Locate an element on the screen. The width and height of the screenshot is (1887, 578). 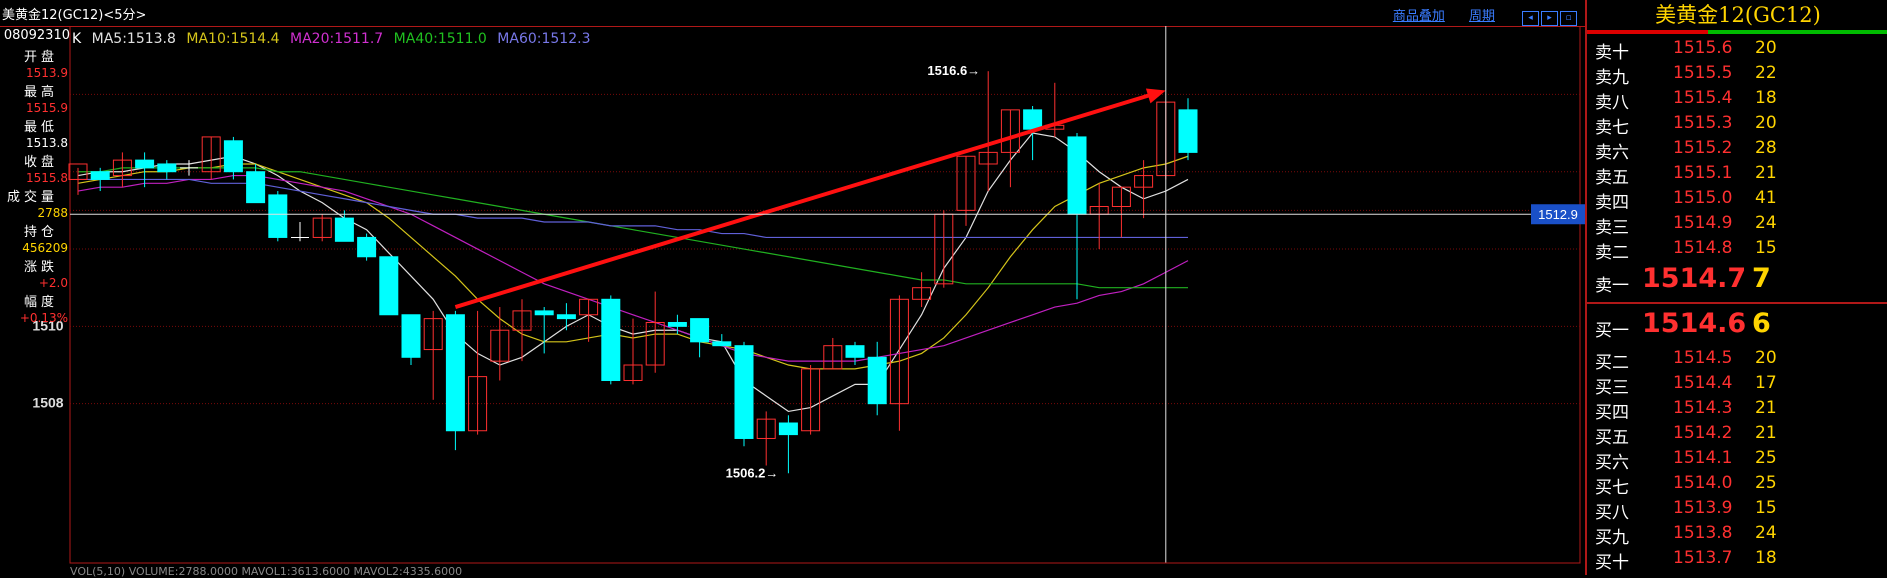
level-price: 1515.6 is located at coordinates (1703, 48).